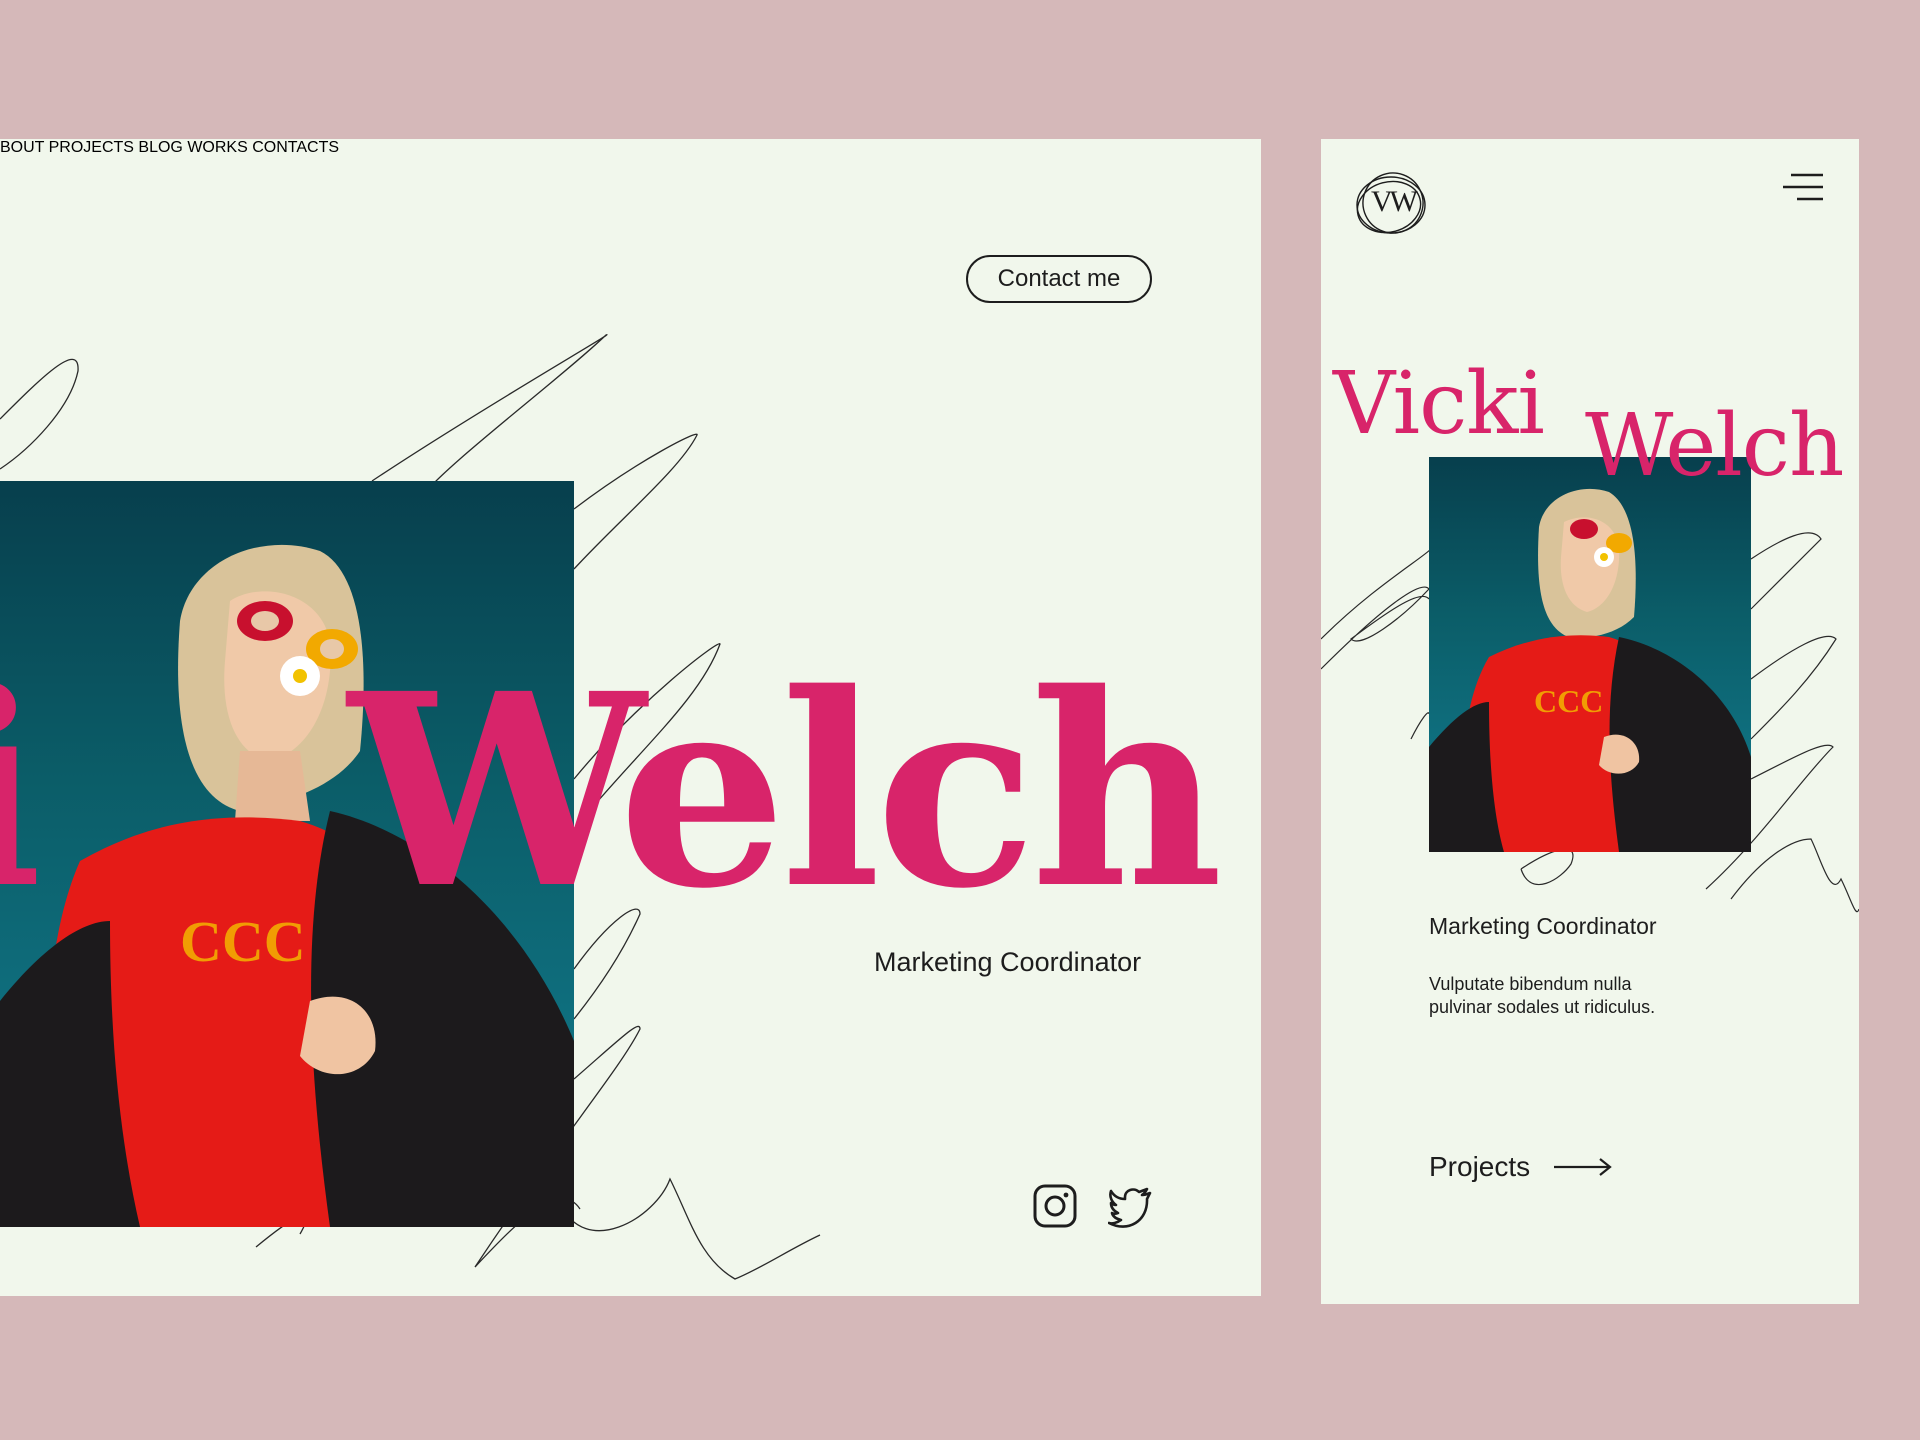  I want to click on nav-projects: PROJECTS, so click(91, 147).